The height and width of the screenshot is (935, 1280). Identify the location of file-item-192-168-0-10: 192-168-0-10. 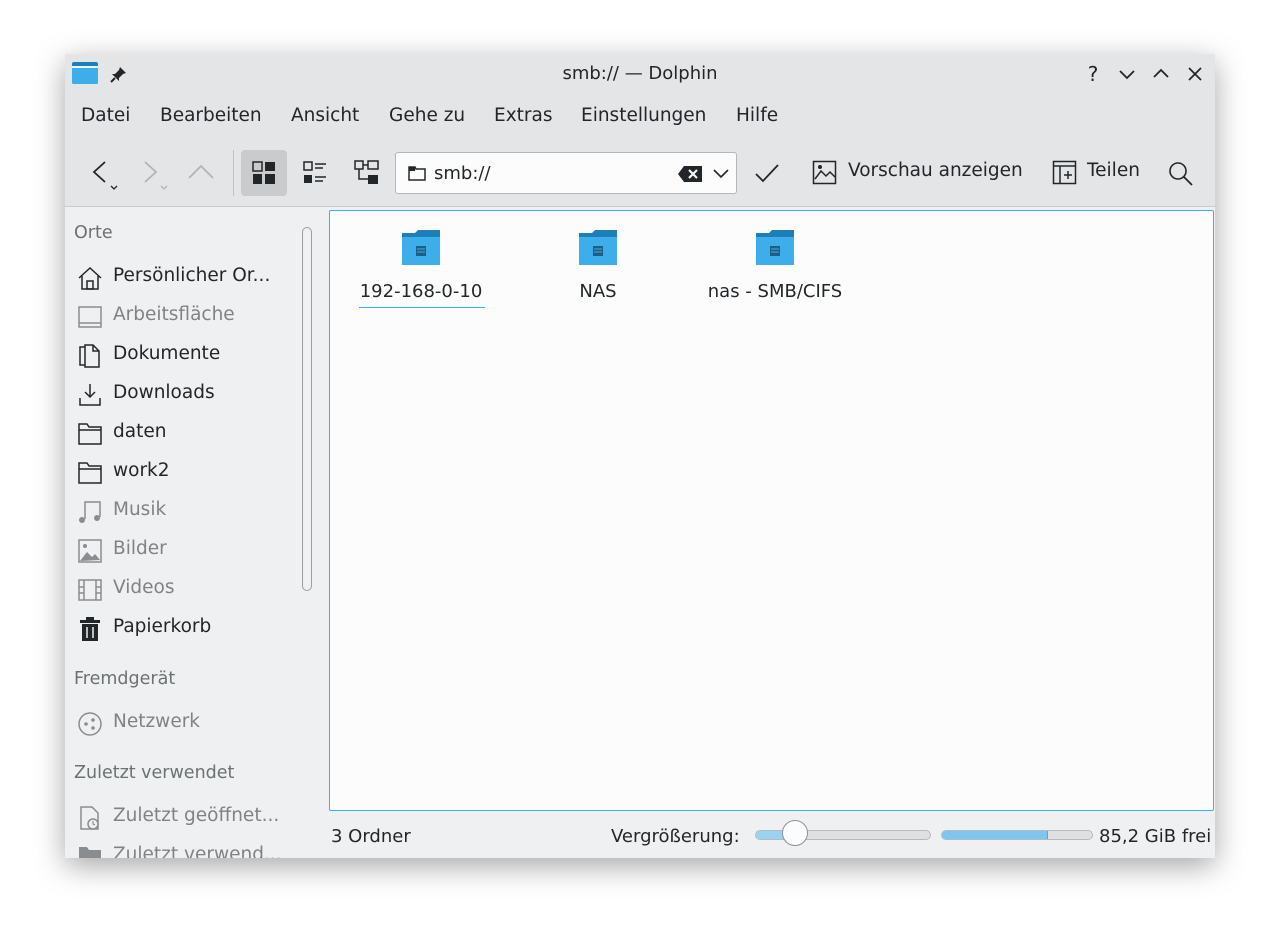
(421, 274).